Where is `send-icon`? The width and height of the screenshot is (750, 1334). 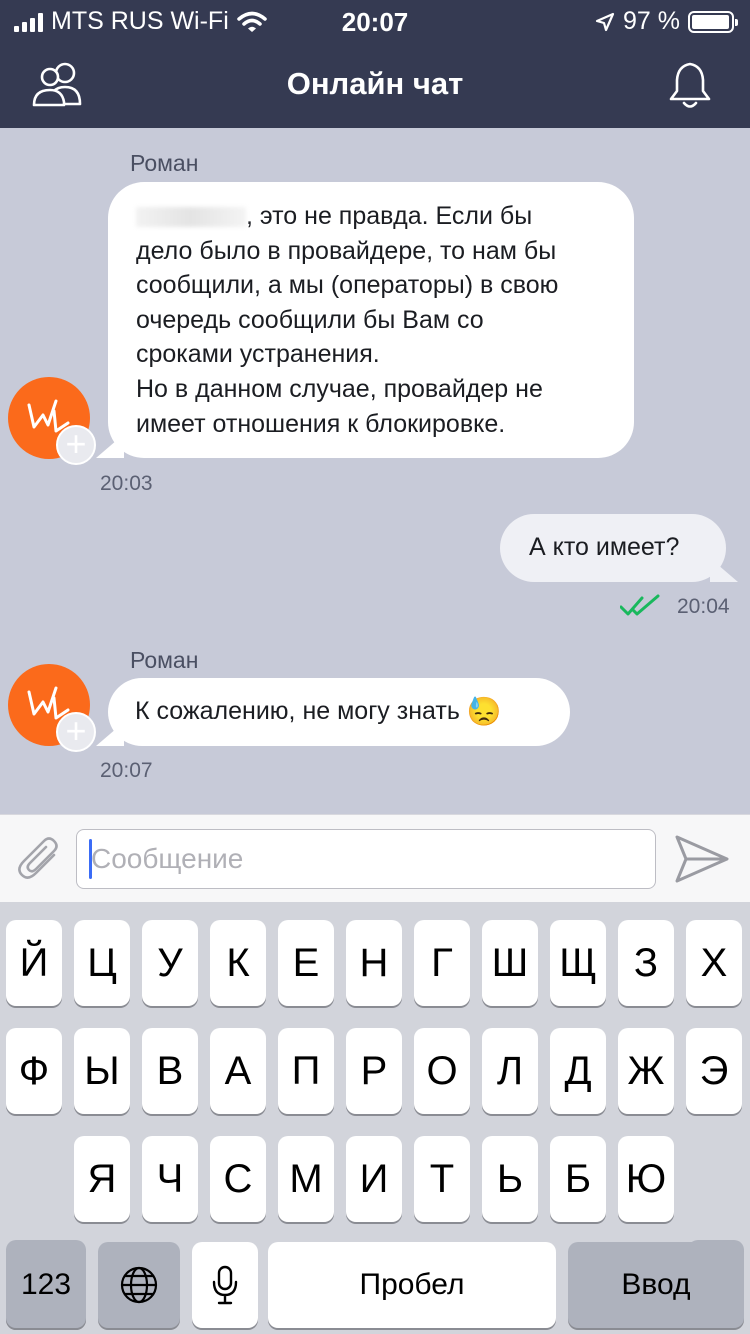
send-icon is located at coordinates (702, 859).